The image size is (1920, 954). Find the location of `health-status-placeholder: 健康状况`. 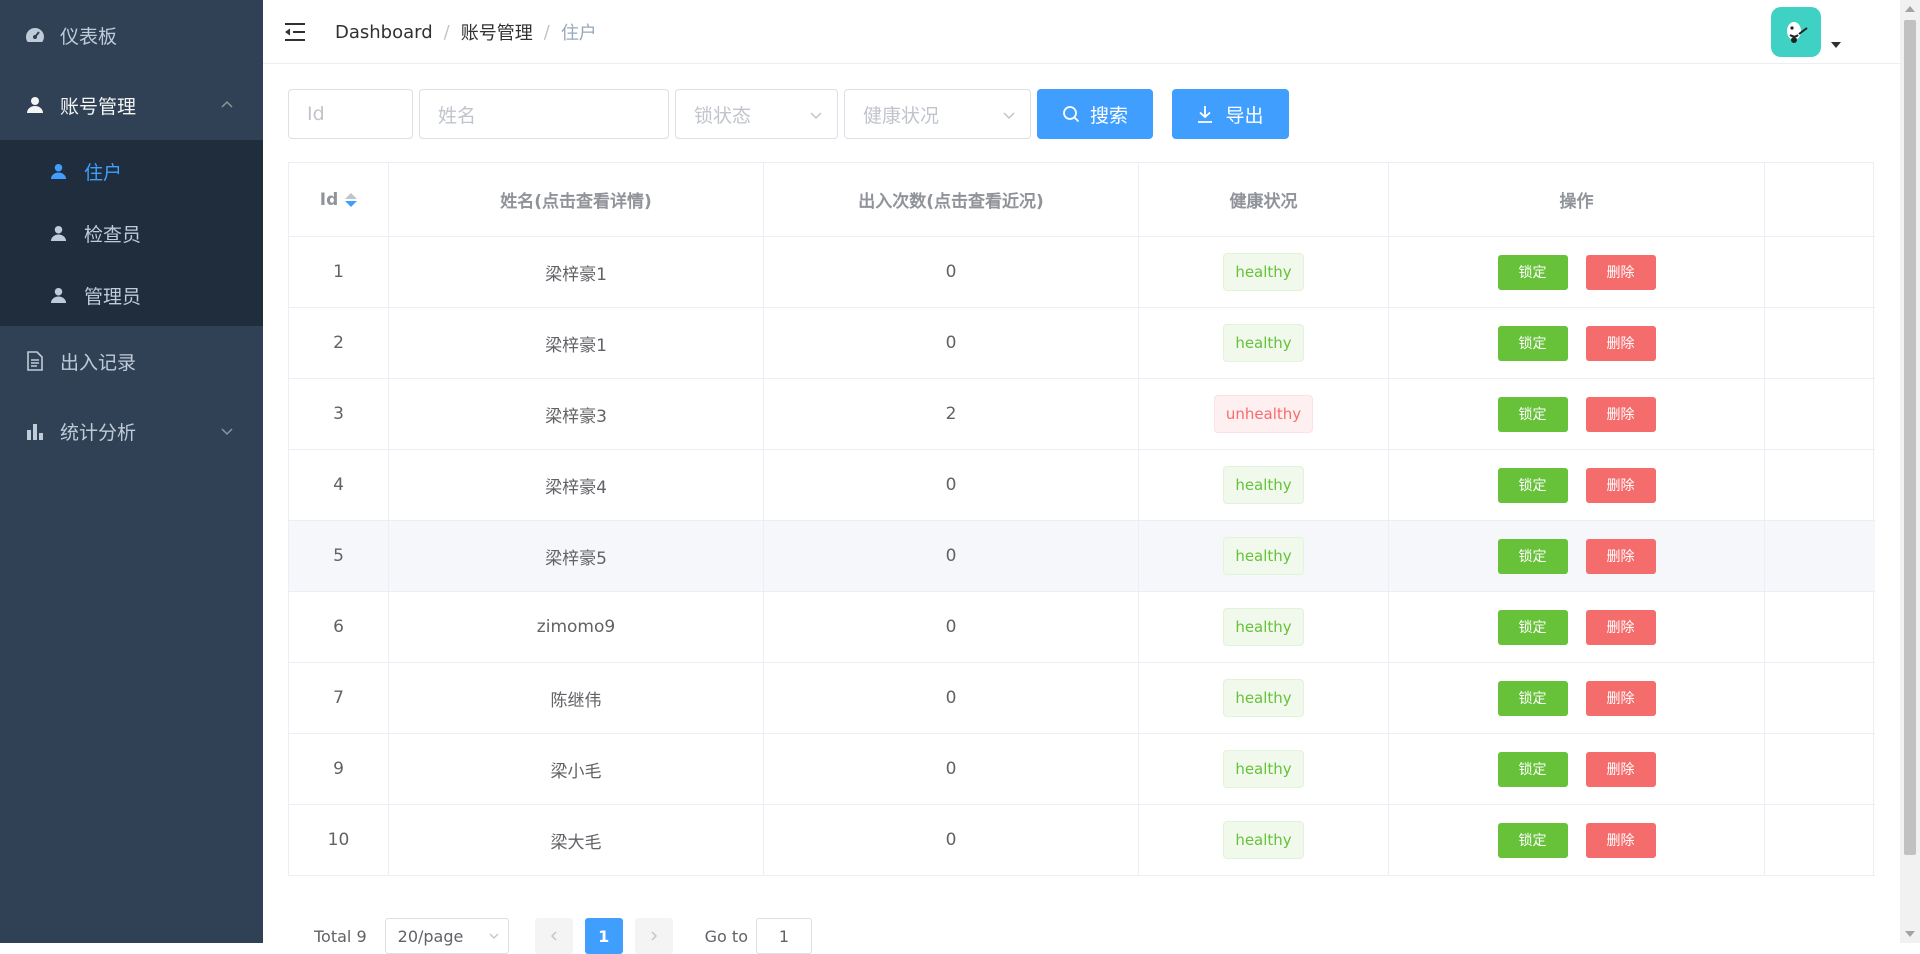

health-status-placeholder: 健康状况 is located at coordinates (901, 115).